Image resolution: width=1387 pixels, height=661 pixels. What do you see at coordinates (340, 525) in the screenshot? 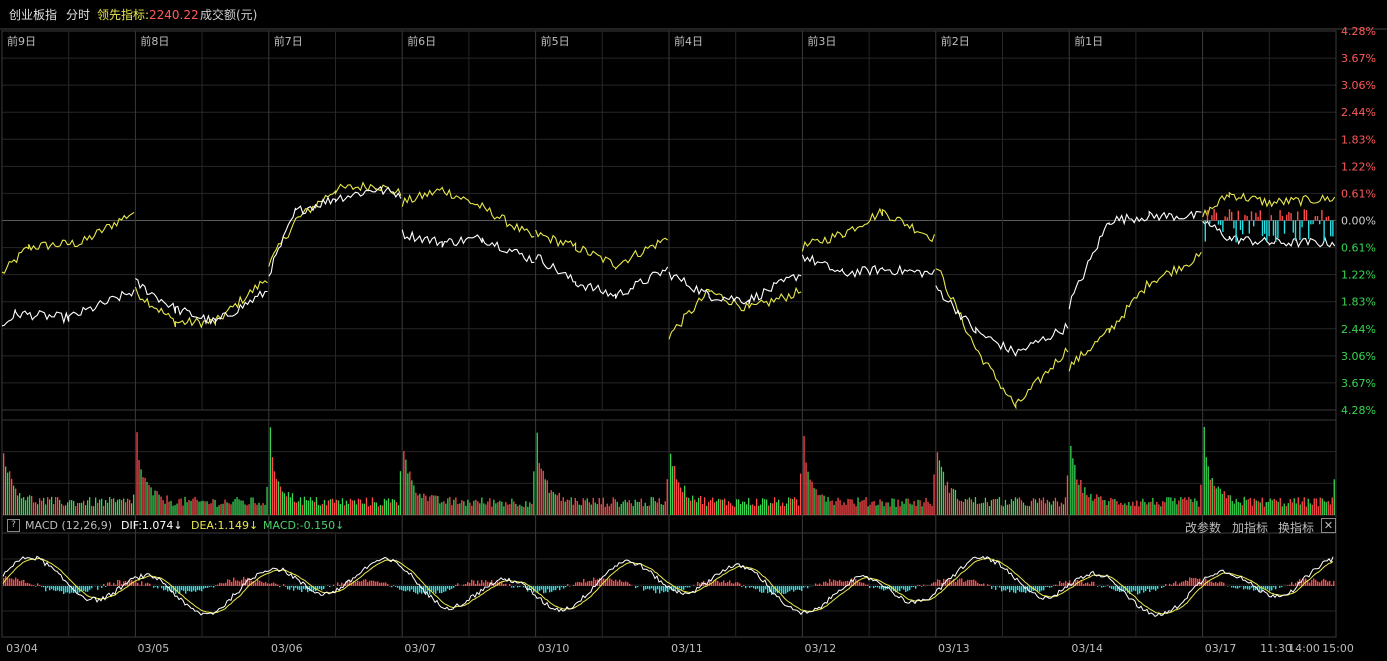
I see `down-arrow-icon: ↓` at bounding box center [340, 525].